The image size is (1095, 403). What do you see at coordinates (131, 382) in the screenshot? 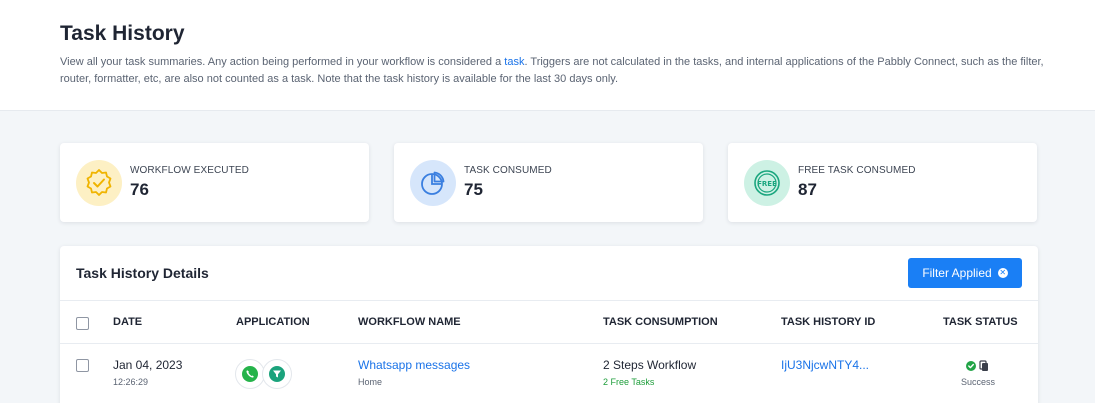
I see `row-time: 12:26:29` at bounding box center [131, 382].